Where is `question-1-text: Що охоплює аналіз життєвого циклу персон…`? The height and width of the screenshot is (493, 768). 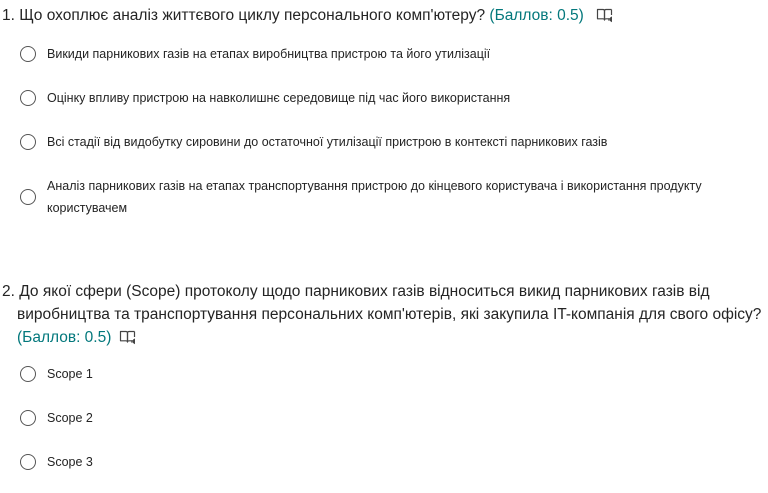
question-1-text: Що охоплює аналіз життєвого циклу персон… is located at coordinates (252, 15).